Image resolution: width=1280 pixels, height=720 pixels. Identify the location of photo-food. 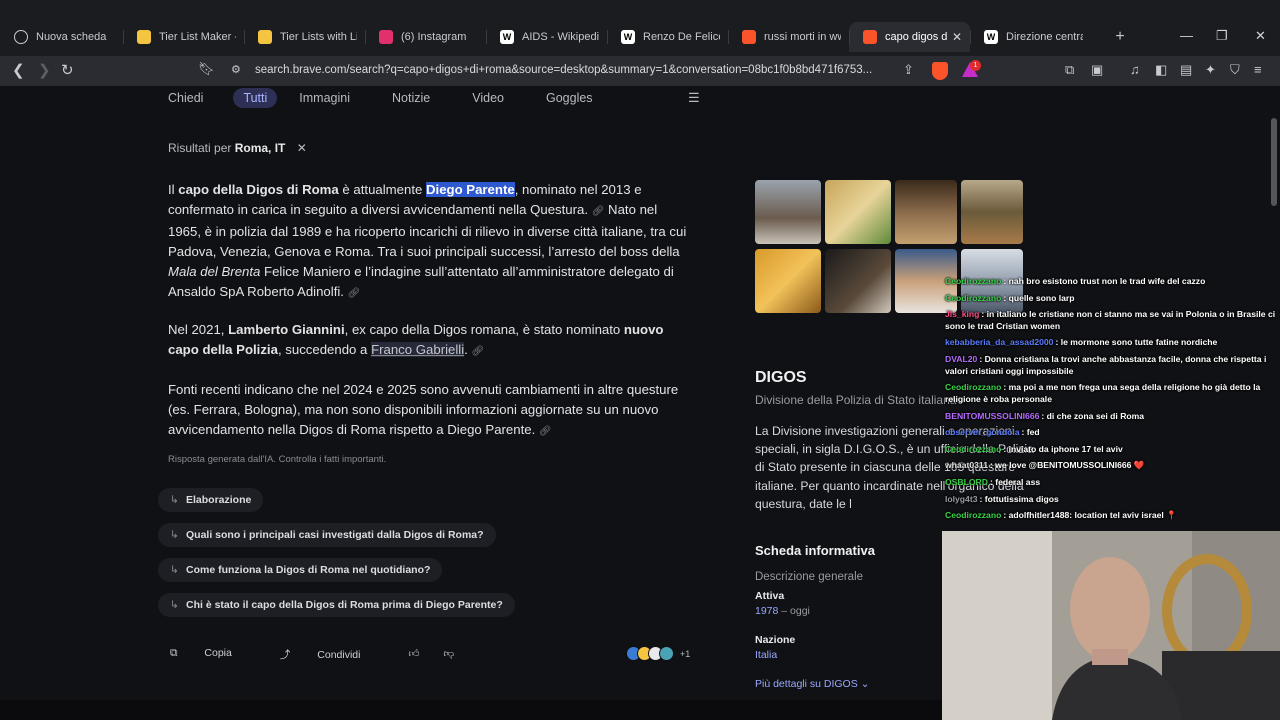
(788, 281).